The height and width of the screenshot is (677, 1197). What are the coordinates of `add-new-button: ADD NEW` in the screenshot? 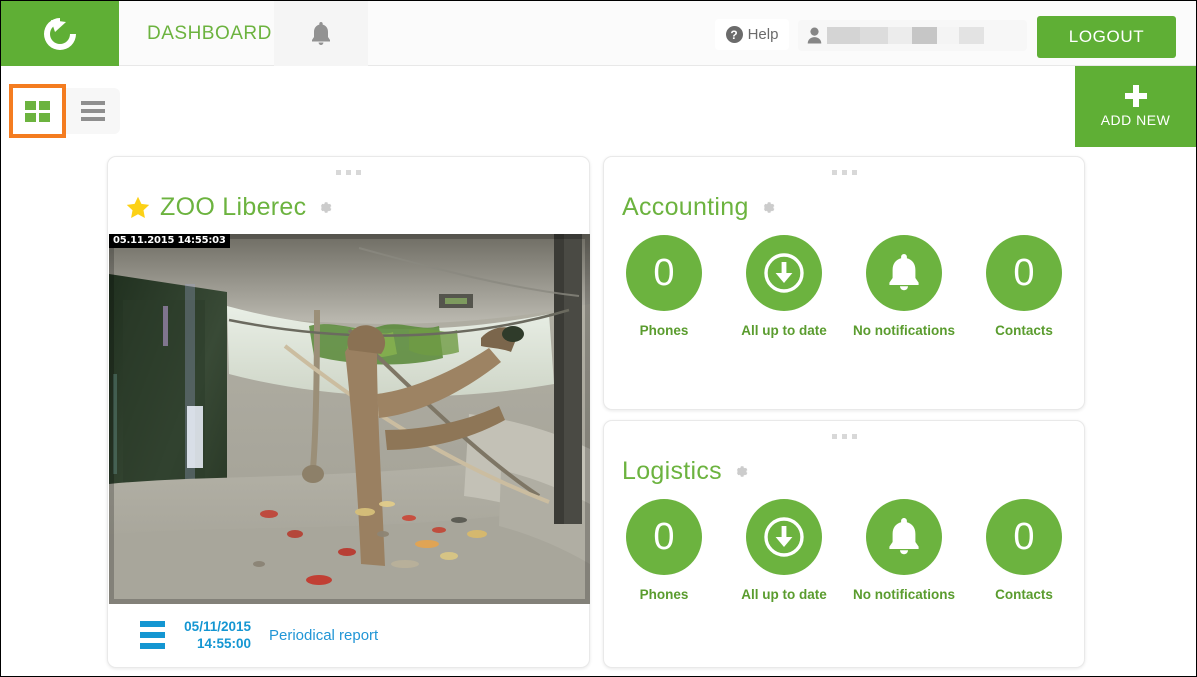 It's located at (1135, 106).